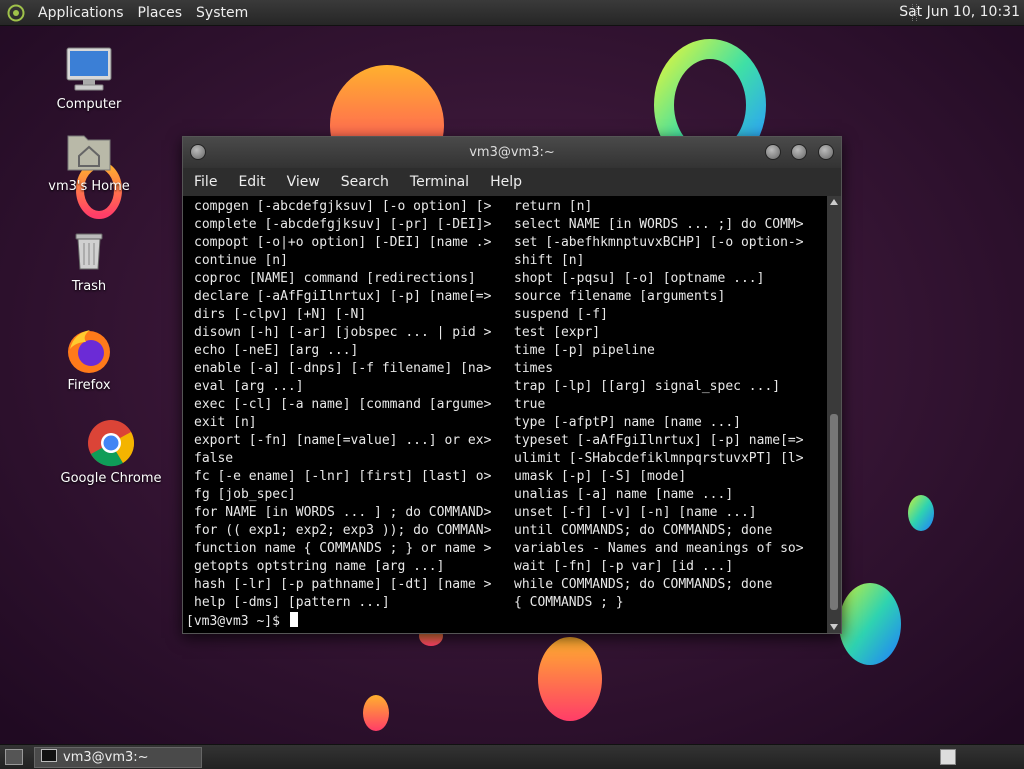 Image resolution: width=1024 pixels, height=769 pixels. I want to click on terminal-line: wait [-fn] [-p var] [id ...], so click(624, 566).